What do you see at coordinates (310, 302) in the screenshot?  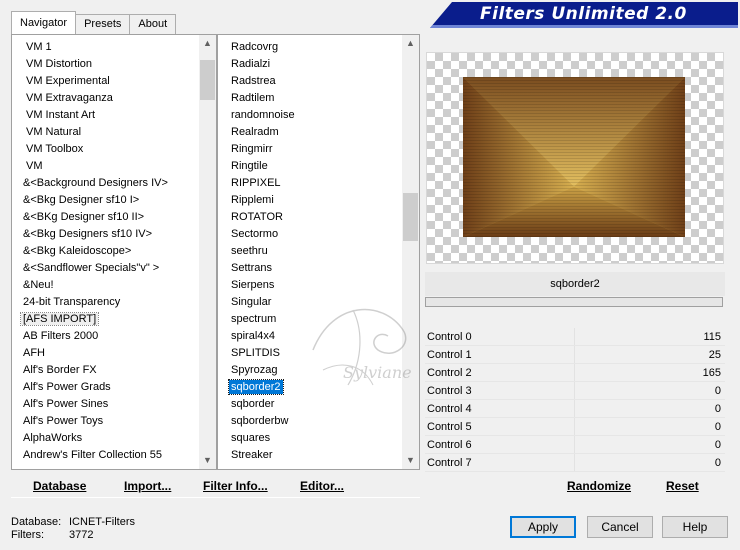 I see `filter-item: Singular` at bounding box center [310, 302].